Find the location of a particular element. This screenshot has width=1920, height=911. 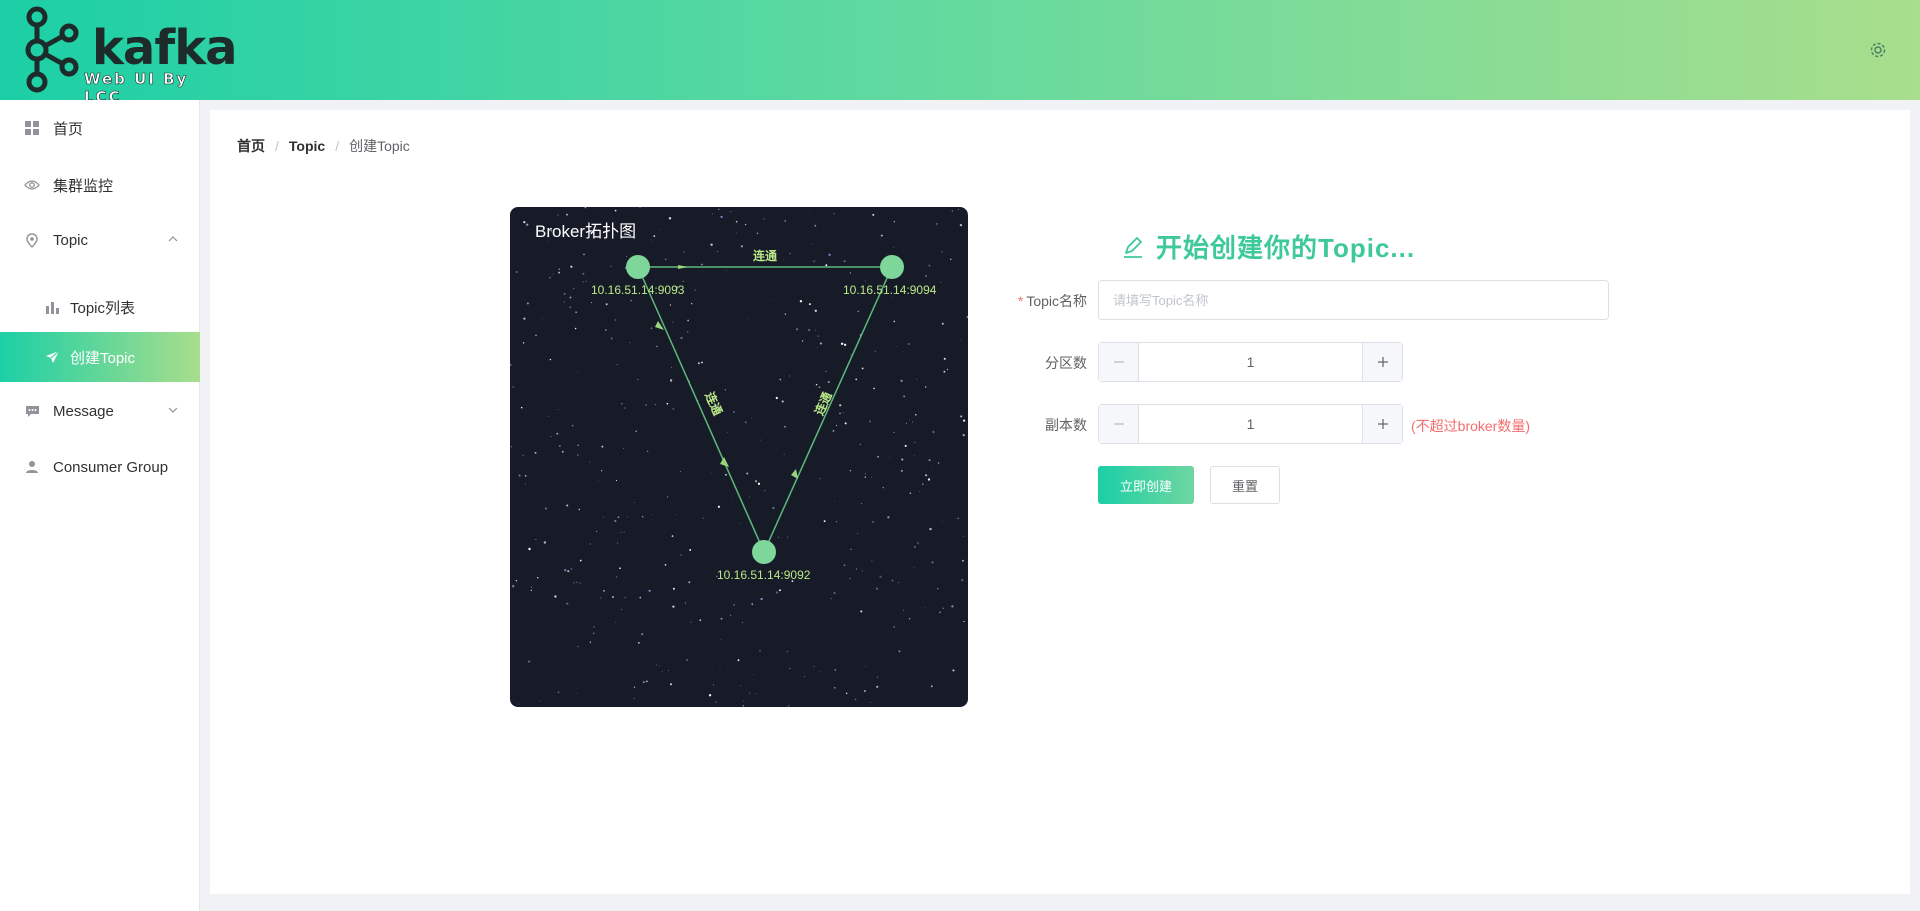

sidebar-item-label: 创建Topic is located at coordinates (103, 358).